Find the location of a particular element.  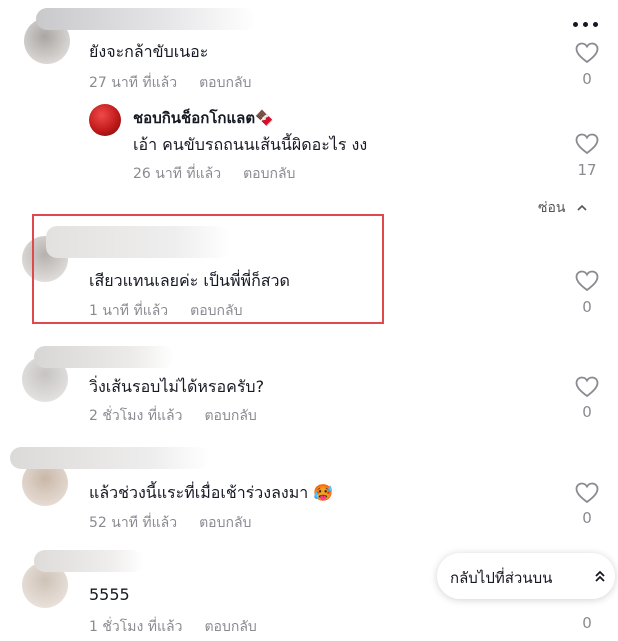

reply-author: ชอบกินช็อกโกแลต🍫 is located at coordinates (203, 118).